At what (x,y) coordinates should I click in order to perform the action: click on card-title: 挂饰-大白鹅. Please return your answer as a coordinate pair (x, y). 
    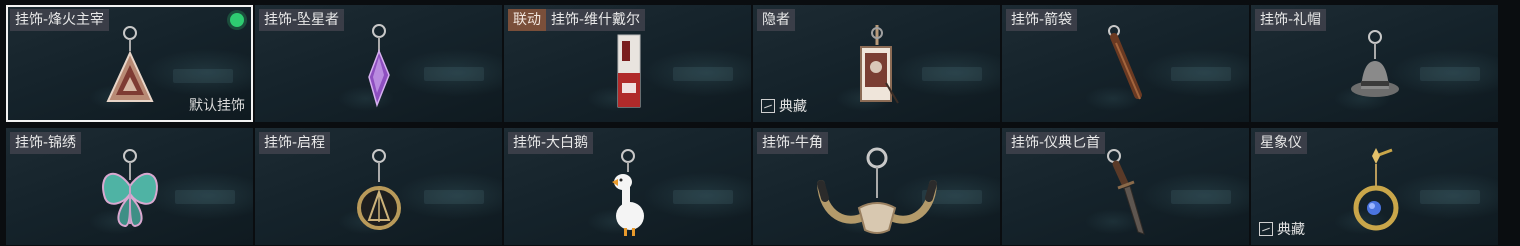
    Looking at the image, I should click on (551, 143).